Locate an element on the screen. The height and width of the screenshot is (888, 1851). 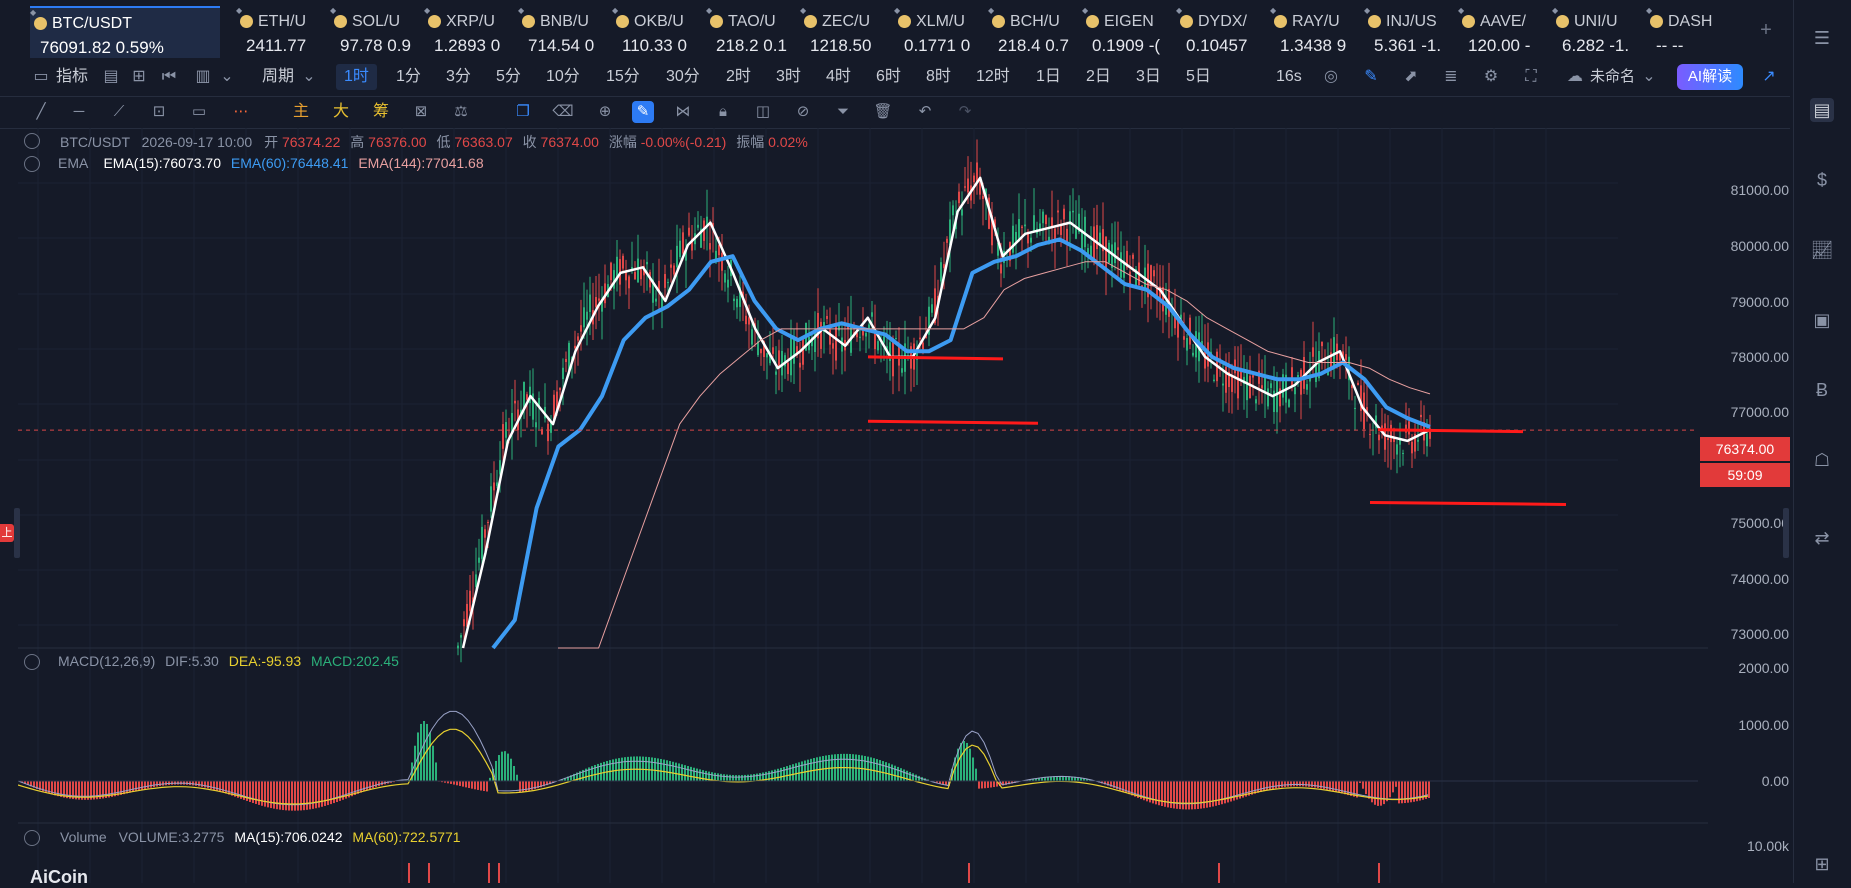
ai-interpret-button: AI解读 is located at coordinates (1710, 77).